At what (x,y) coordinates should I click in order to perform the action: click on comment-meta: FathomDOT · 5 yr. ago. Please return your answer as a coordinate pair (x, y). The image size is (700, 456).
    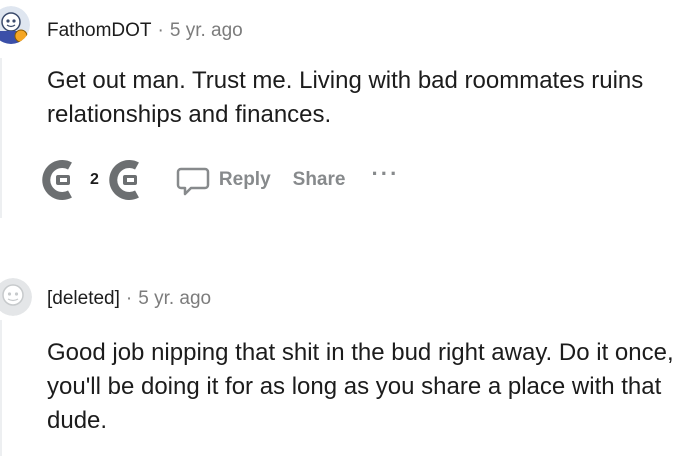
    Looking at the image, I should click on (145, 31).